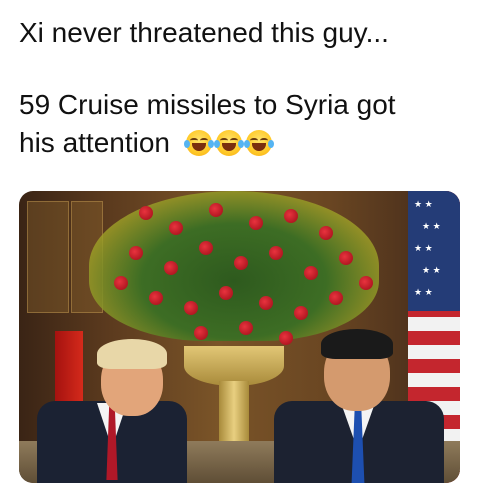  What do you see at coordinates (94, 142) in the screenshot?
I see `post-line-3-text: his attention` at bounding box center [94, 142].